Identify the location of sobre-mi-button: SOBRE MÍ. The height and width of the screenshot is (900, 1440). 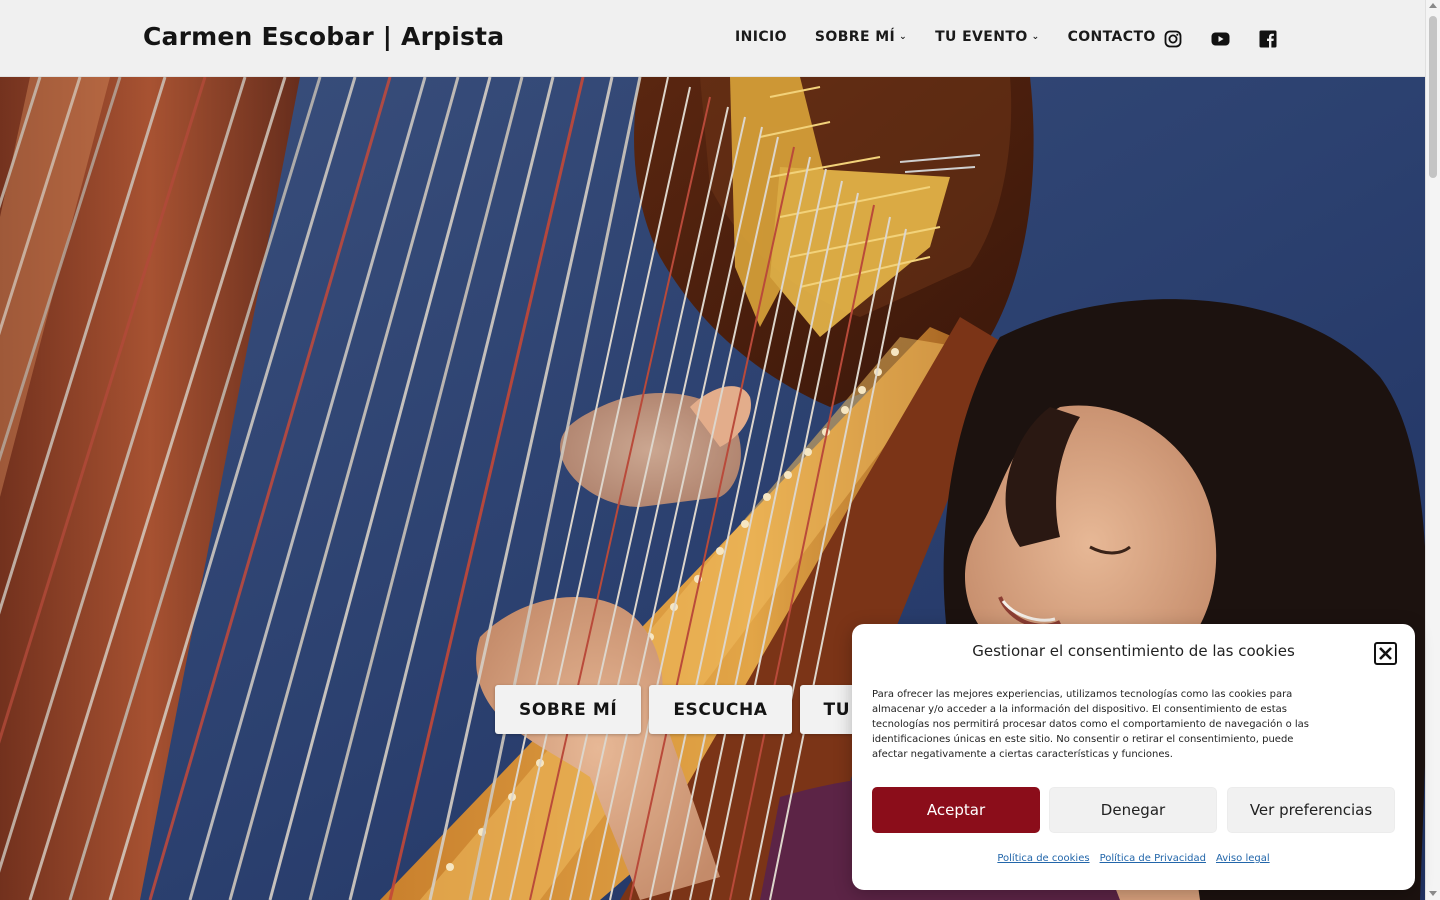
(568, 709).